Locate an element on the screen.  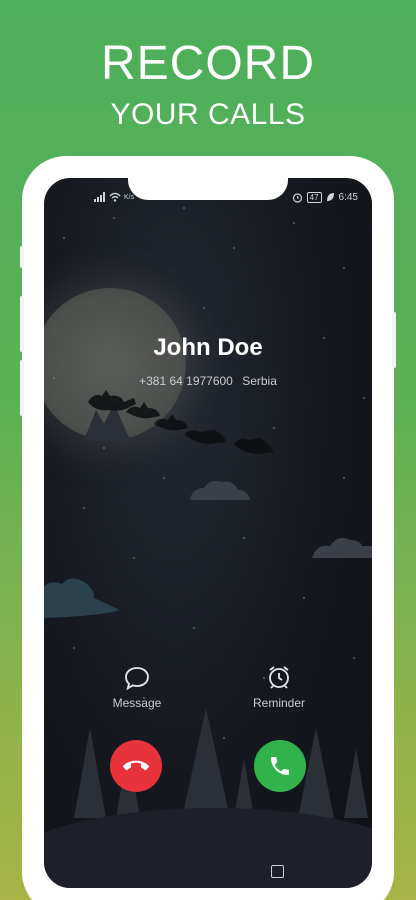
decline-call-button is located at coordinates (136, 766).